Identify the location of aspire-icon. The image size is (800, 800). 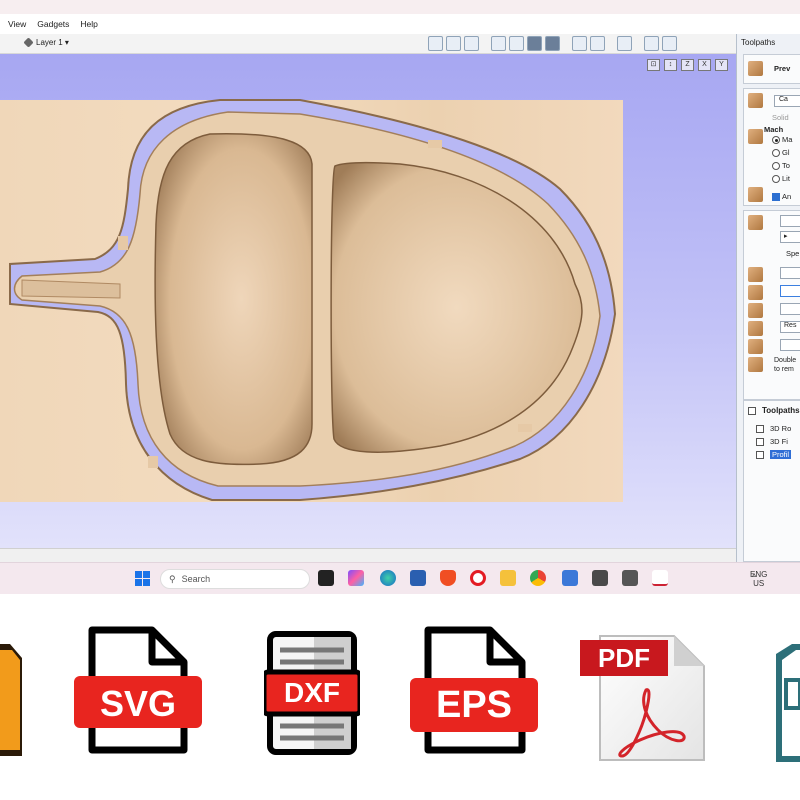
(630, 578).